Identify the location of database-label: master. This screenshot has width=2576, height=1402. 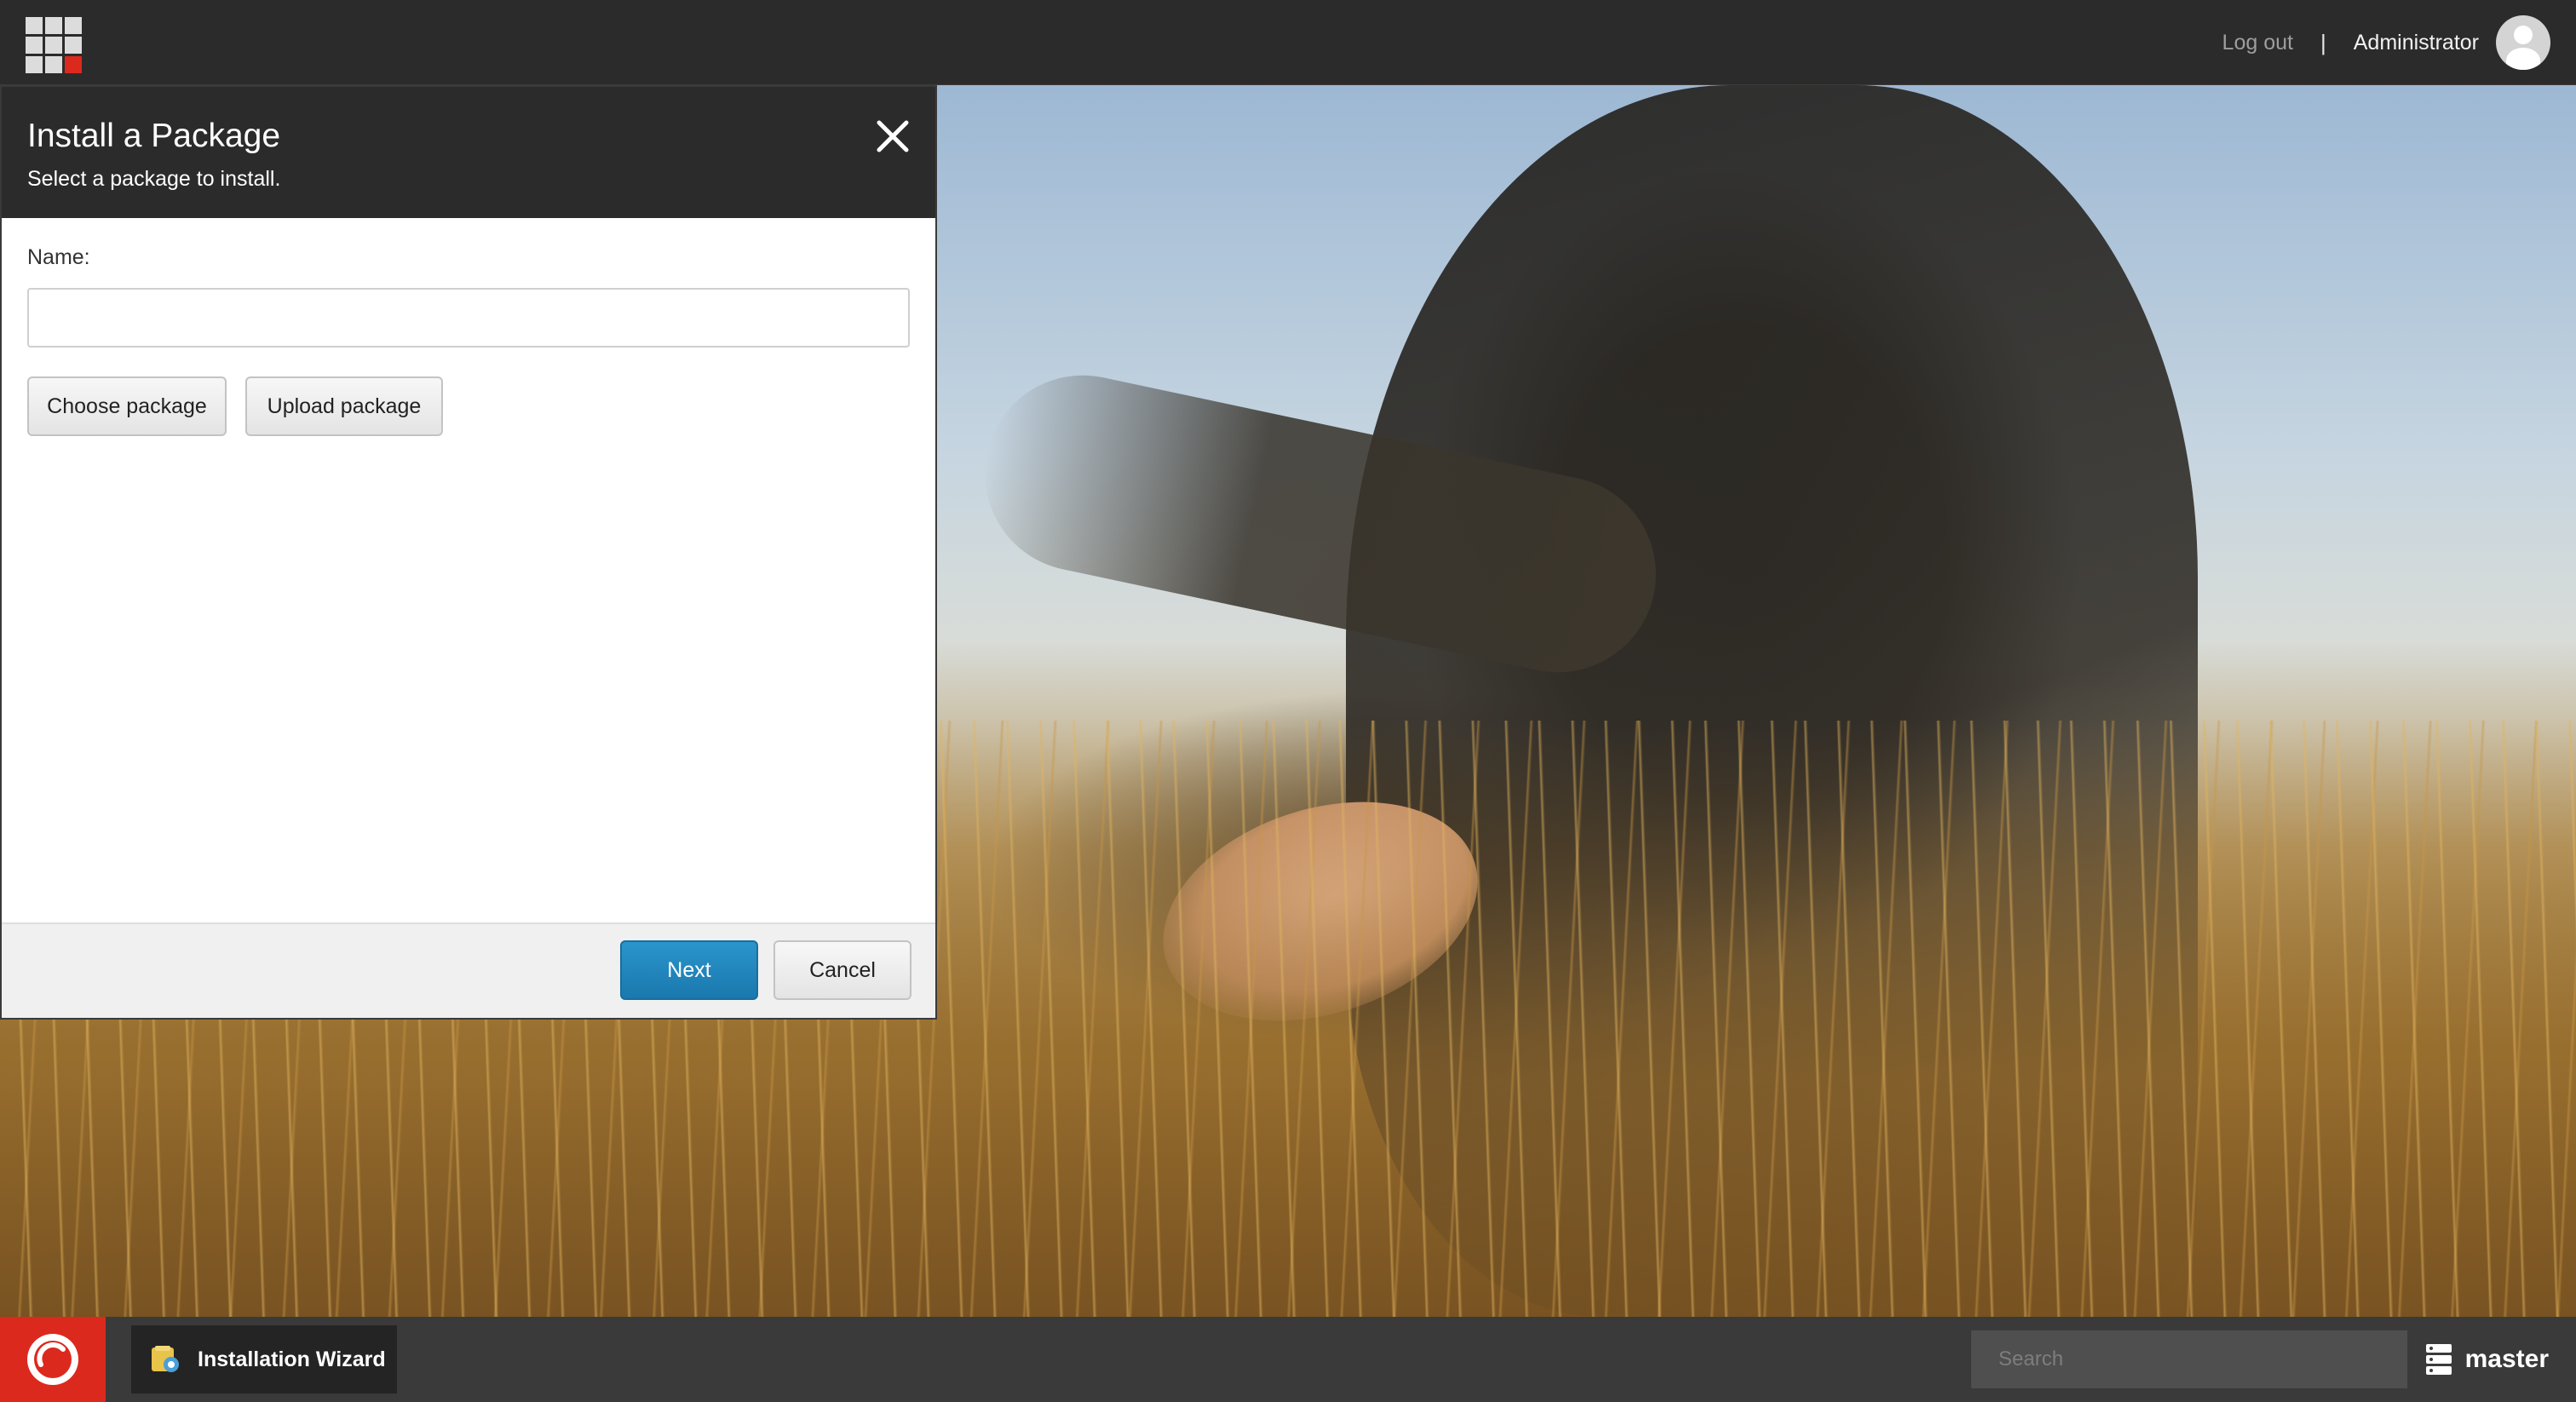
(2506, 1359).